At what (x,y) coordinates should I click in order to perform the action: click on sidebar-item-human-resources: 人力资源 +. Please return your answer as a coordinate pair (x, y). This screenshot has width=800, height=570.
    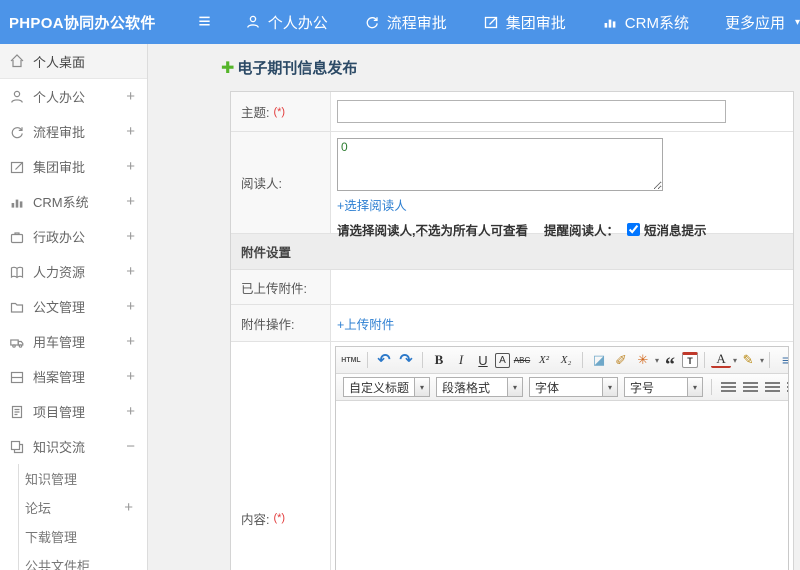
    Looking at the image, I should click on (73, 271).